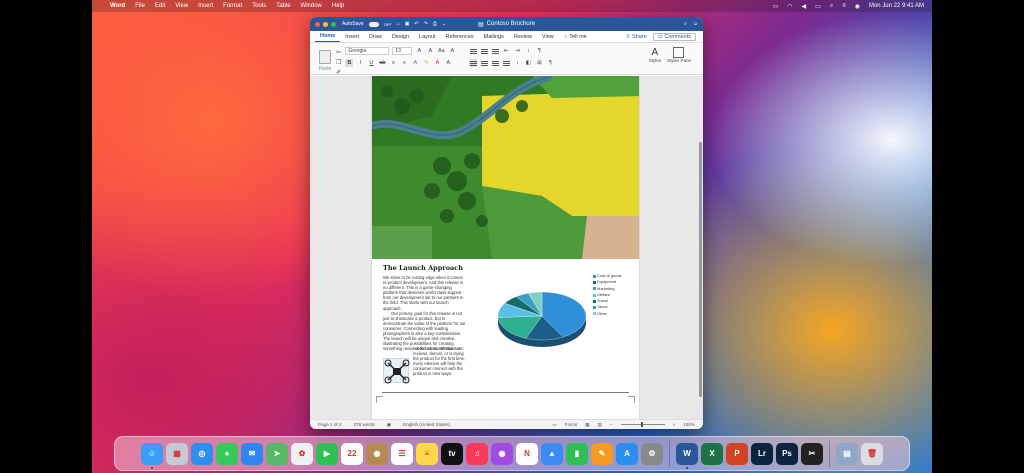 Image resolution: width=1024 pixels, height=473 pixels. Describe the element at coordinates (415, 63) in the screenshot. I see `text-effects-icon: A` at that location.